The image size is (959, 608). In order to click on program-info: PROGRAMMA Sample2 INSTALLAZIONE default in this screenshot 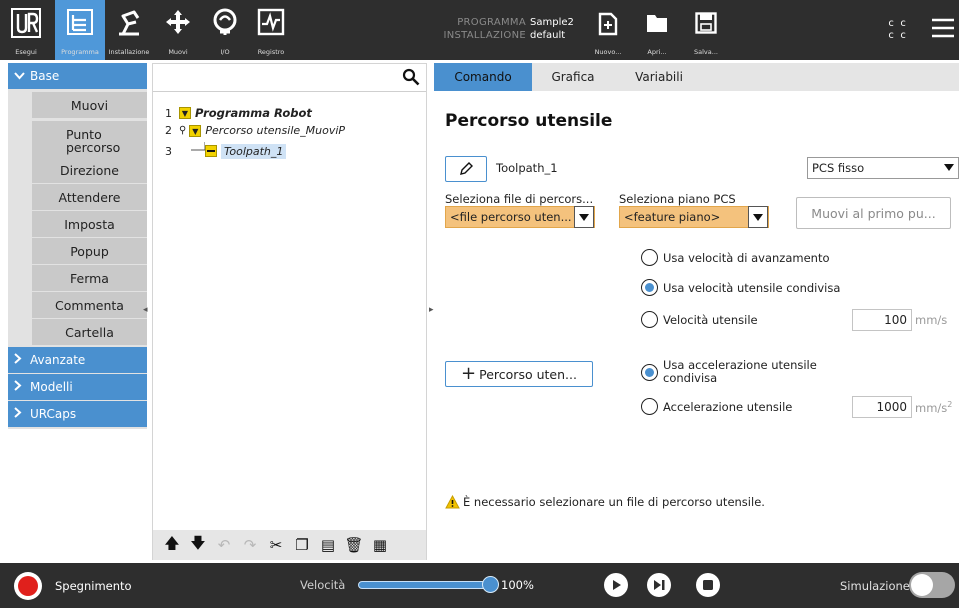, I will do `click(507, 29)`.